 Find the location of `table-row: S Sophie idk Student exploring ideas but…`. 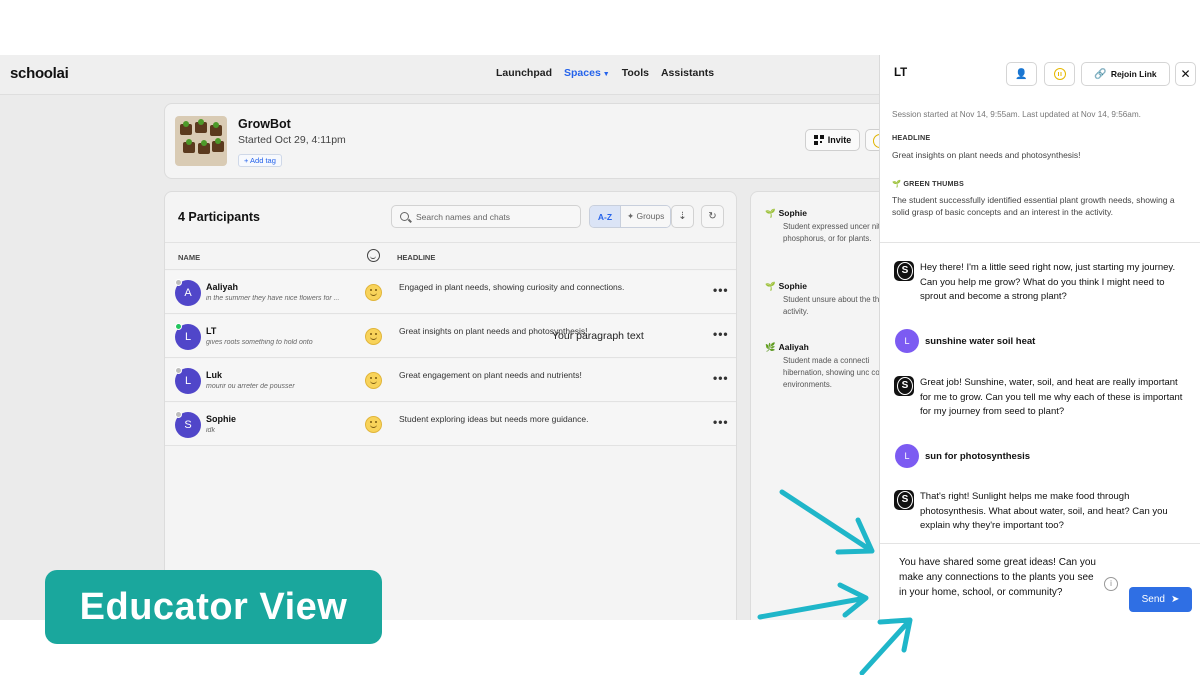

table-row: S Sophie idk Student exploring ideas but… is located at coordinates (450, 424).